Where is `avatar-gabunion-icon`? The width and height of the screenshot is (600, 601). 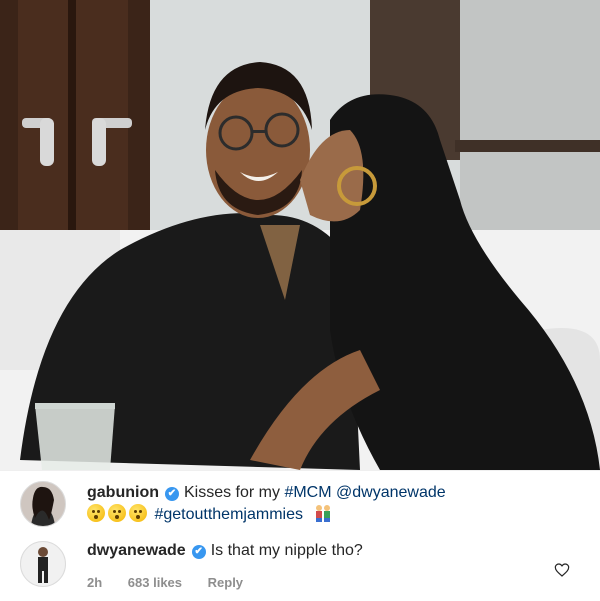
avatar-gabunion-icon is located at coordinates (43, 504).